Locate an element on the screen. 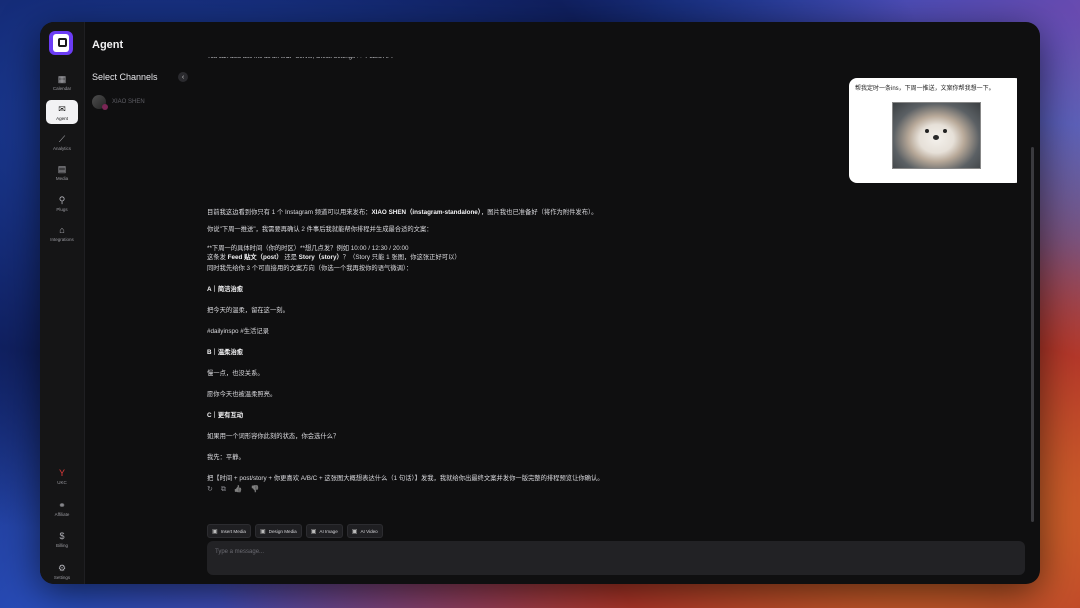 Image resolution: width=1080 pixels, height=608 pixels. refresh-icon: ↻ is located at coordinates (210, 490).